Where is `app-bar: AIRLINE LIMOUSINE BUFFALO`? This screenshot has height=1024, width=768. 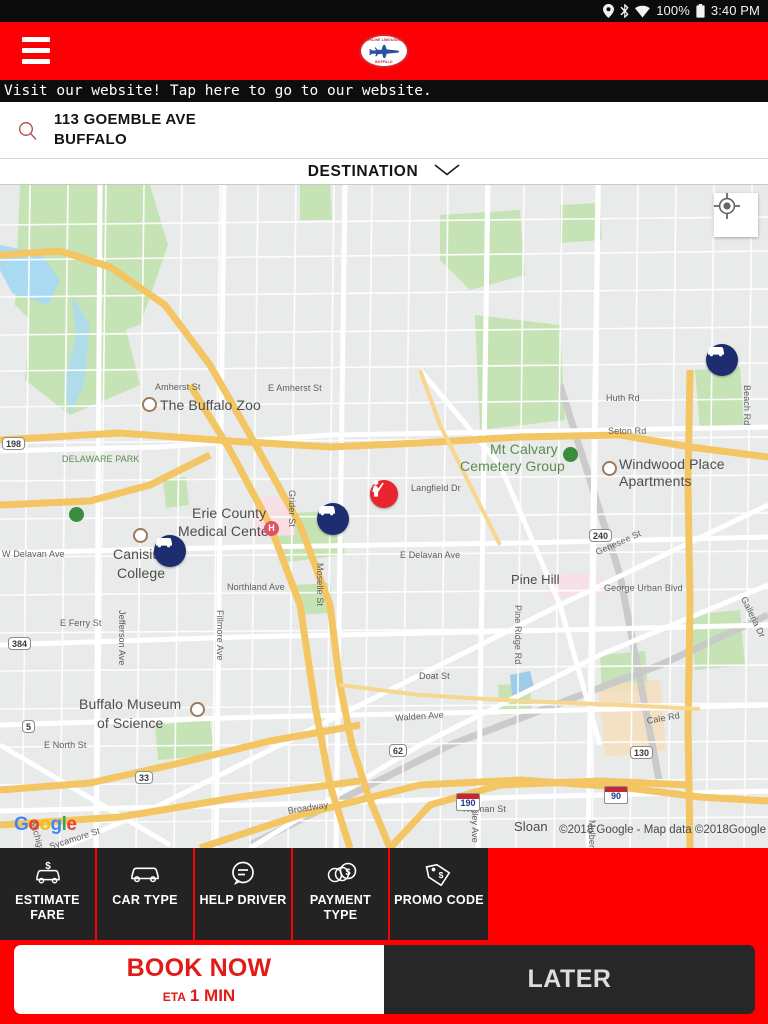
app-bar: AIRLINE LIMOUSINE BUFFALO is located at coordinates (384, 51).